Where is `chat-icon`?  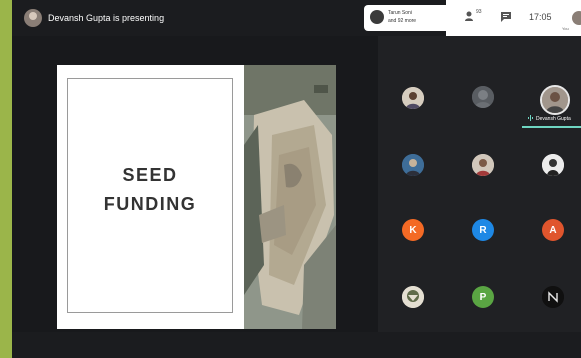
chat-icon is located at coordinates (506, 17).